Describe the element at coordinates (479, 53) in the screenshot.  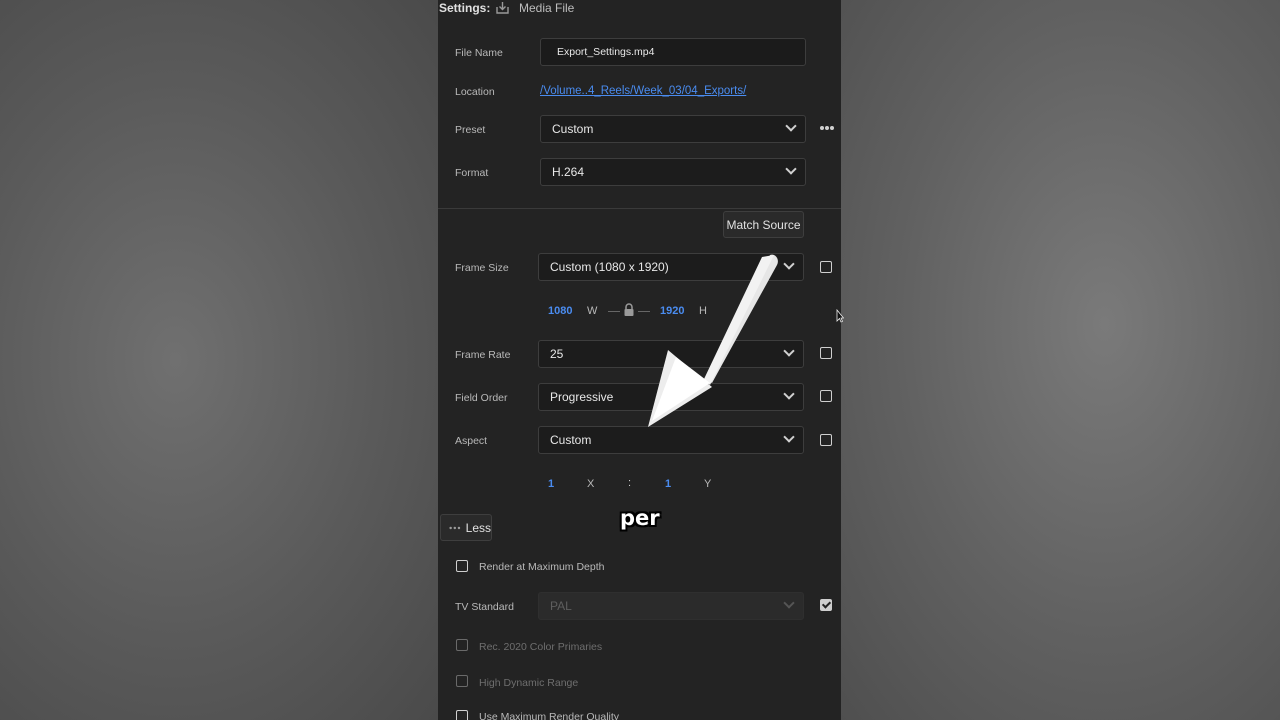
I see `file-name-label: File Name` at that location.